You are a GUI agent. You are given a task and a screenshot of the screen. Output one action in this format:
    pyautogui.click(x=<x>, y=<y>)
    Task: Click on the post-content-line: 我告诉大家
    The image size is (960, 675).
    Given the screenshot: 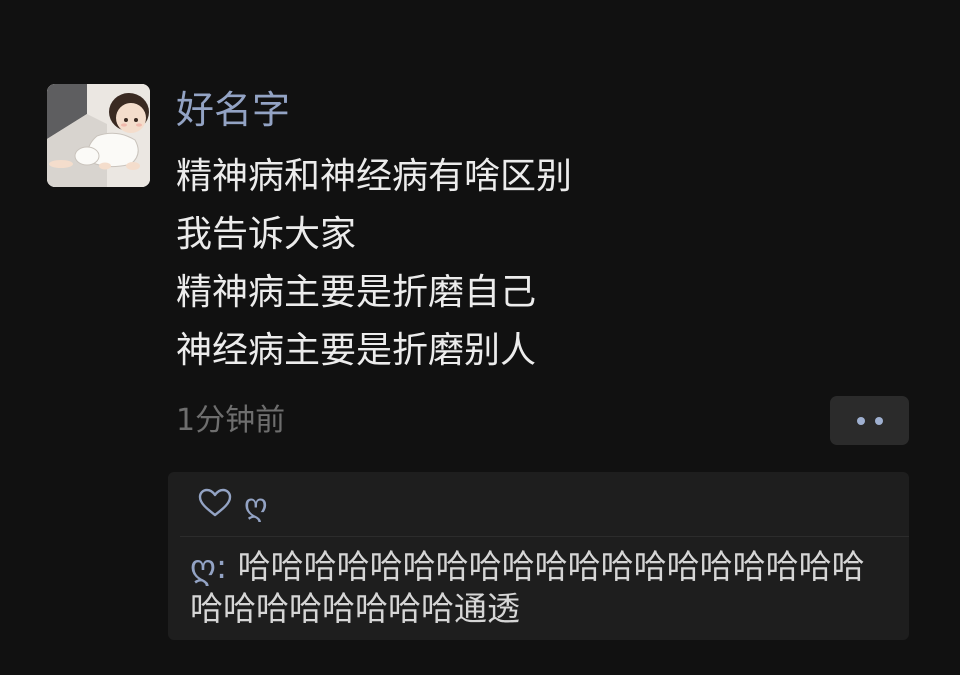 What is the action you would take?
    pyautogui.click(x=266, y=234)
    